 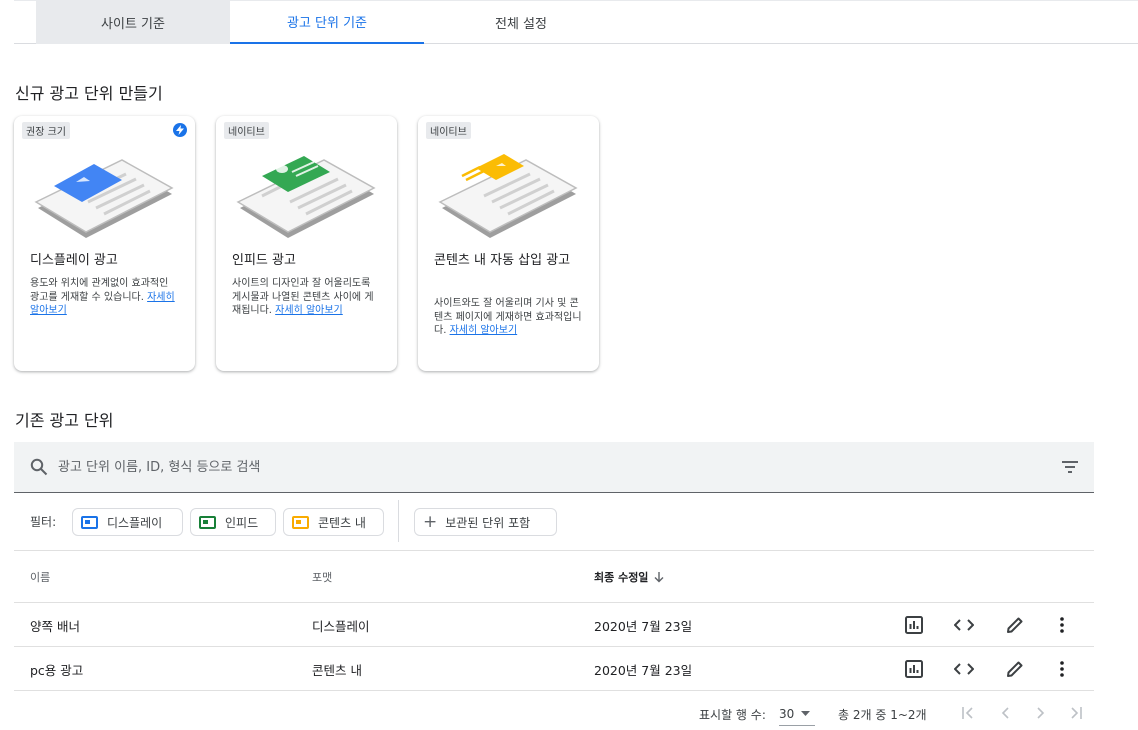 What do you see at coordinates (337, 670) in the screenshot?
I see `ad-unit-format: 콘텐츠 내` at bounding box center [337, 670].